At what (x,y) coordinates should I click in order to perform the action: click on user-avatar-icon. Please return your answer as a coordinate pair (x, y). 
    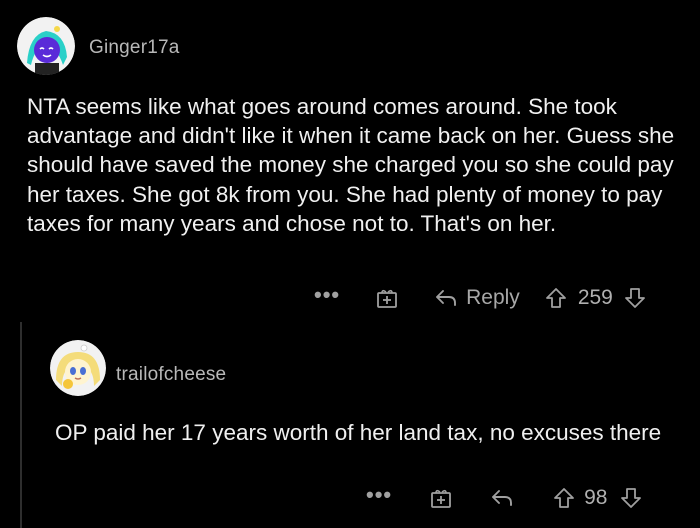
    Looking at the image, I should click on (78, 368).